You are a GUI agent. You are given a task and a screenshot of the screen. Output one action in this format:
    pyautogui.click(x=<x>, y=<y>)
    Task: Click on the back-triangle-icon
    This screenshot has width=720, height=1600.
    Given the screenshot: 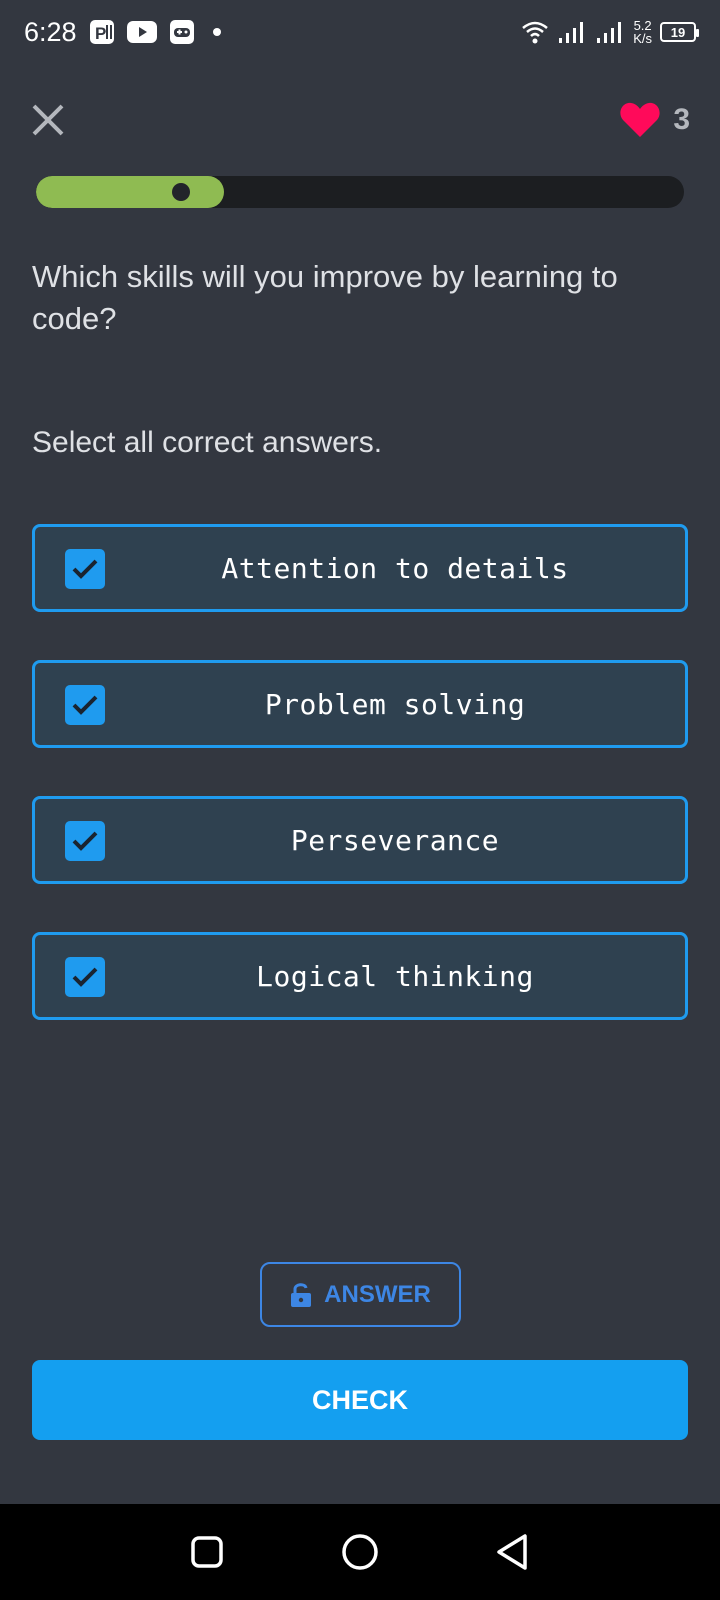 What is the action you would take?
    pyautogui.click(x=512, y=1552)
    